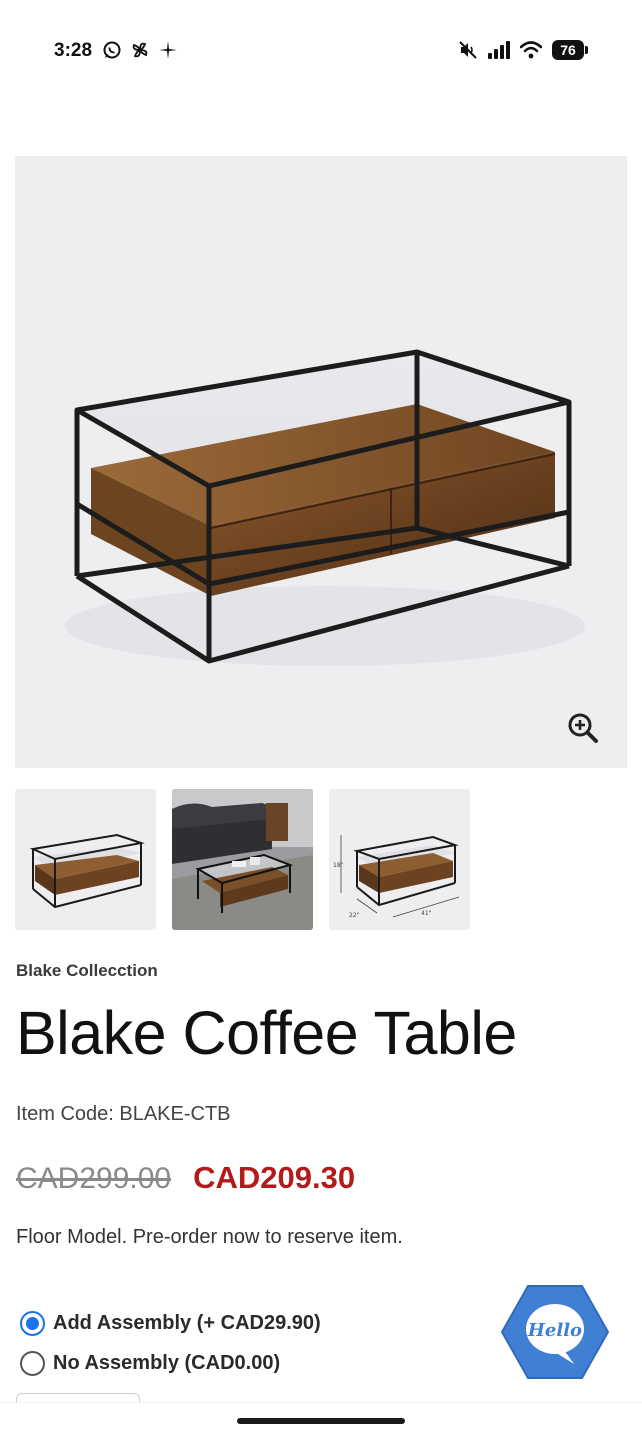 The width and height of the screenshot is (642, 1440). What do you see at coordinates (468, 50) in the screenshot?
I see `mute-icon` at bounding box center [468, 50].